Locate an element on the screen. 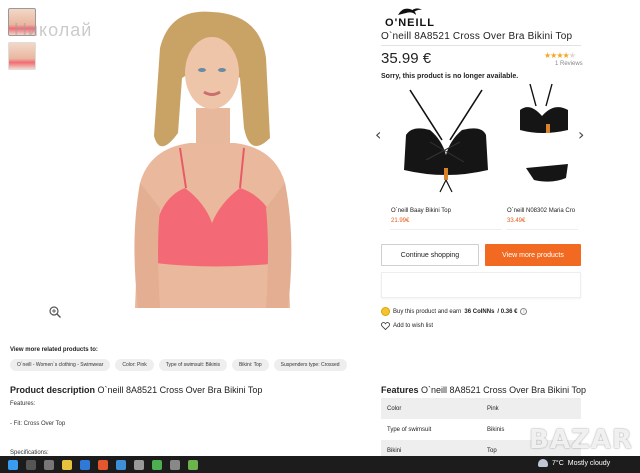  coins-prefix: Buy this product and earn is located at coordinates (427, 311).